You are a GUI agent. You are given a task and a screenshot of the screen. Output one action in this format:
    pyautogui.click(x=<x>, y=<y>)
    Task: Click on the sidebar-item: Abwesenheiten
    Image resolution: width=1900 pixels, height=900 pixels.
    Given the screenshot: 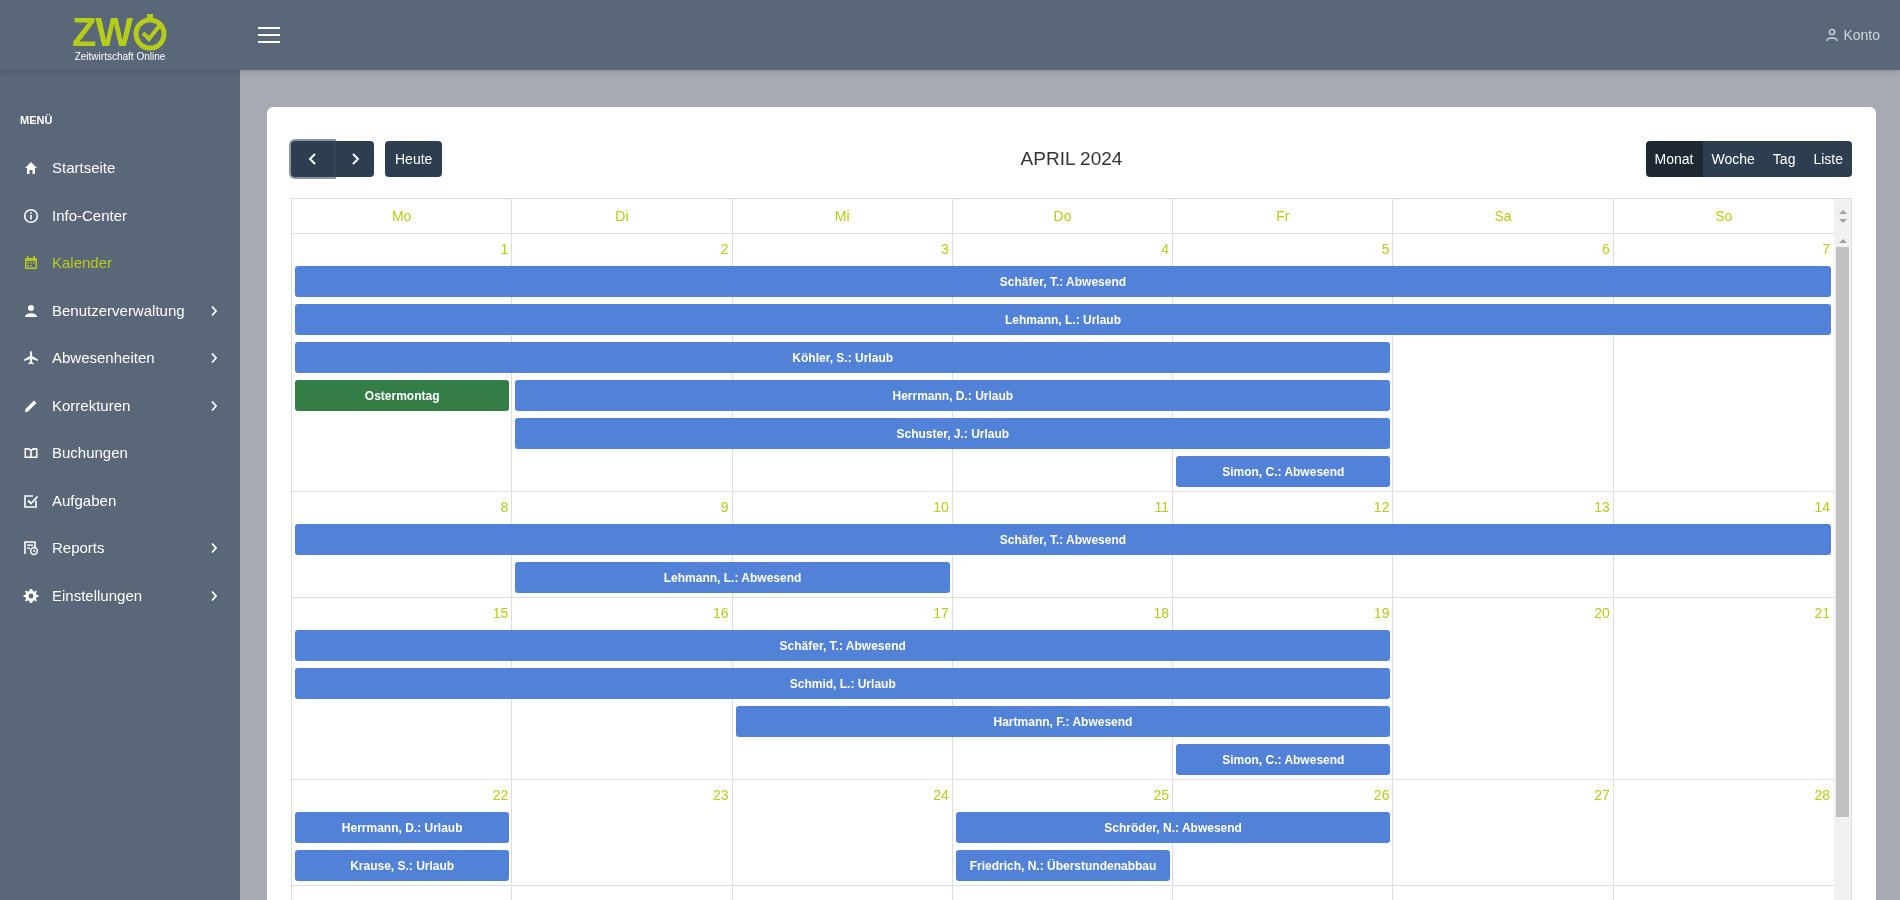 What is the action you would take?
    pyautogui.click(x=120, y=358)
    